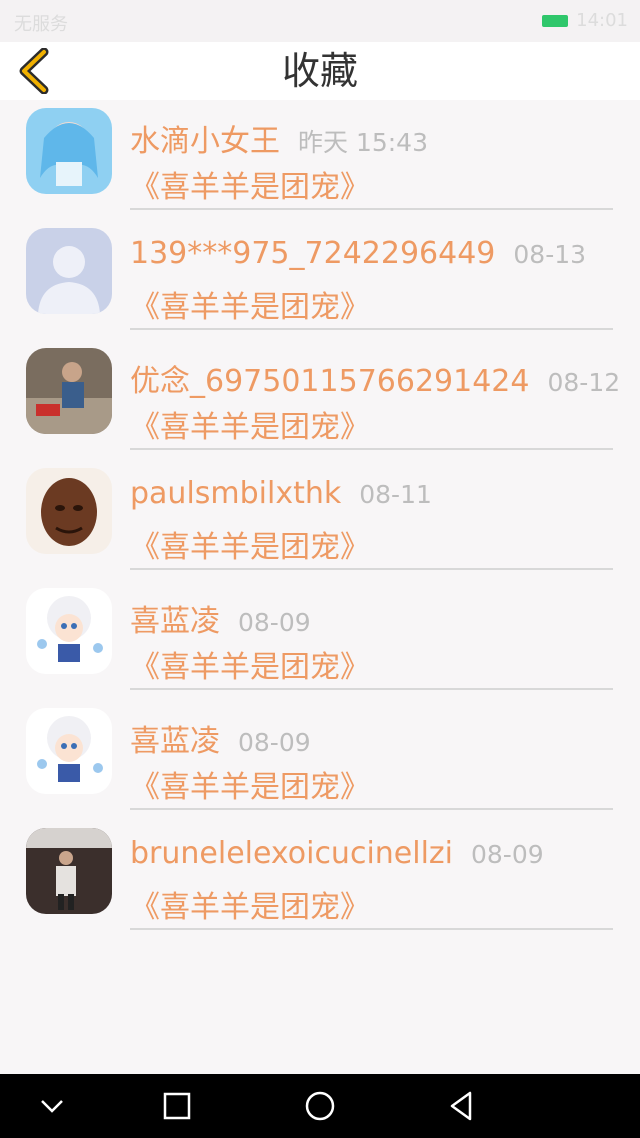 This screenshot has width=640, height=1138. I want to click on user-name: paulsmbilxthk, so click(236, 493).